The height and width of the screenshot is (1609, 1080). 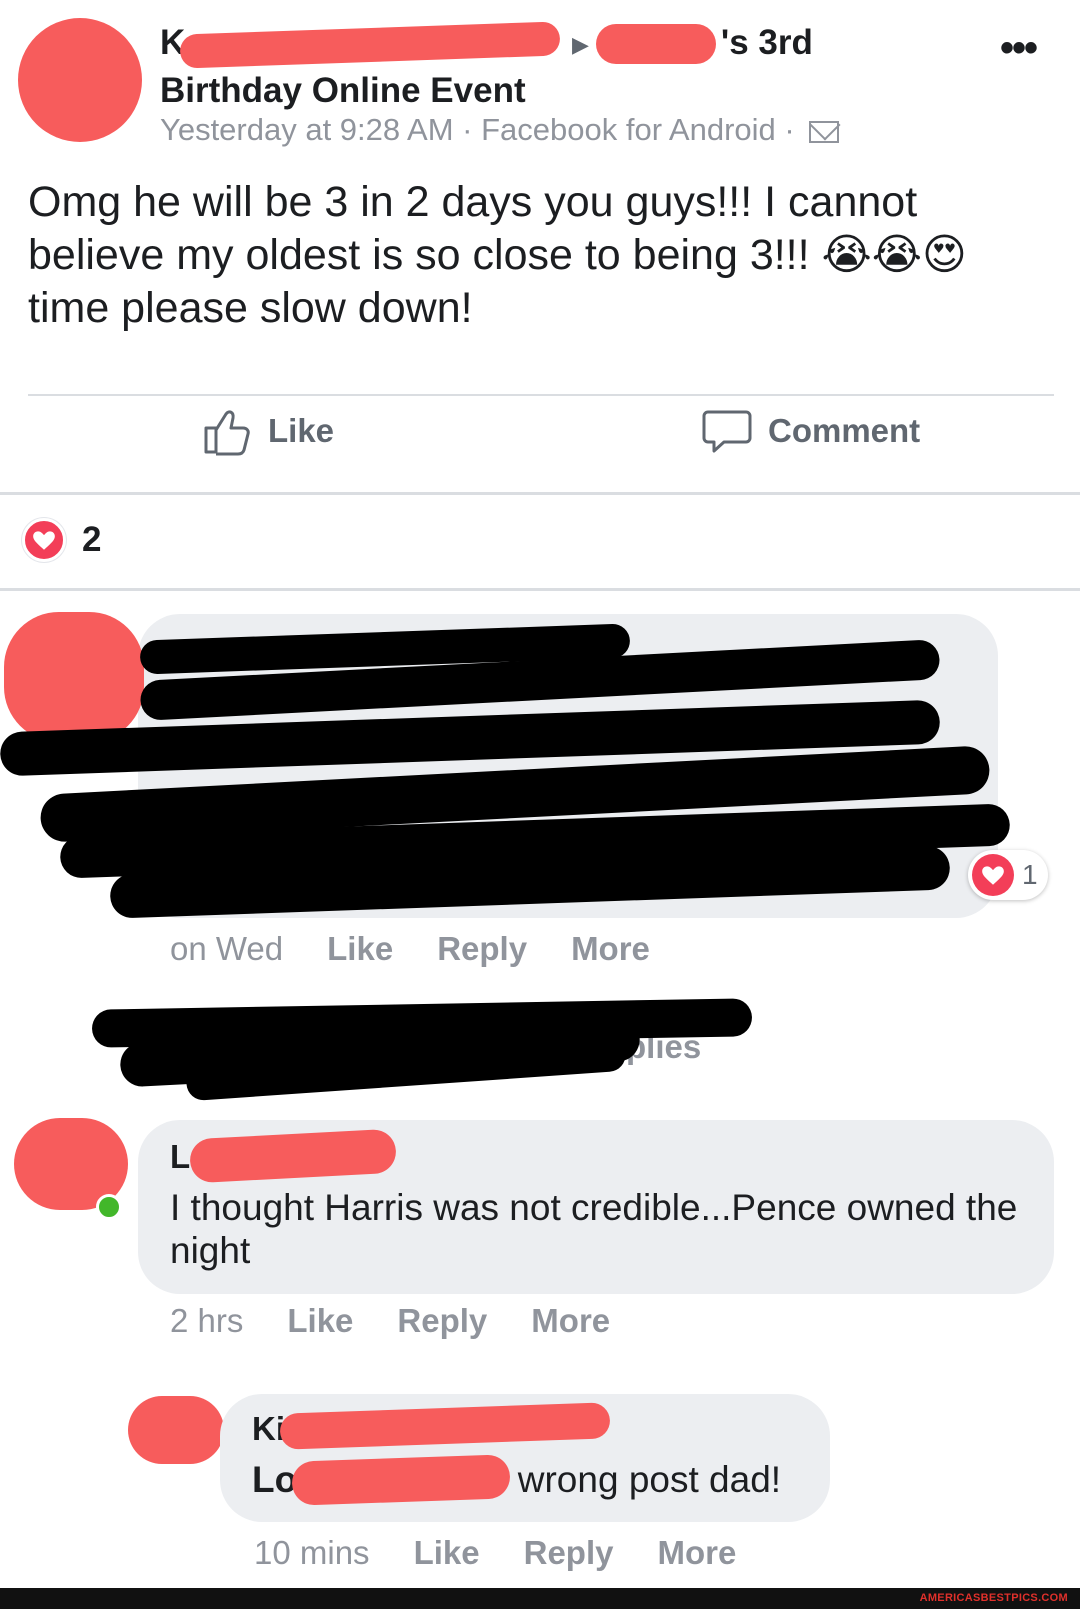 What do you see at coordinates (540, 1598) in the screenshot?
I see `footer-bar` at bounding box center [540, 1598].